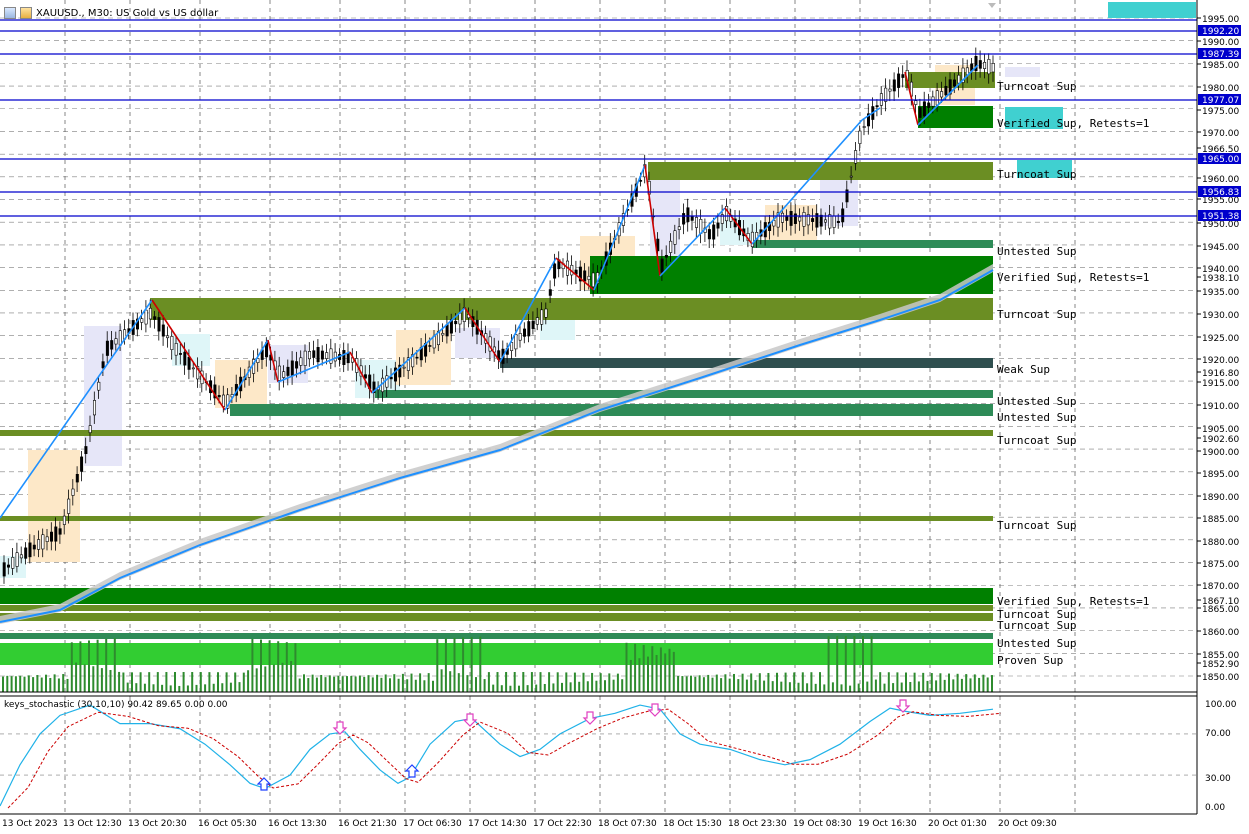 The image size is (1249, 834). I want to click on time-label: 18 Oct 15:30, so click(692, 824).